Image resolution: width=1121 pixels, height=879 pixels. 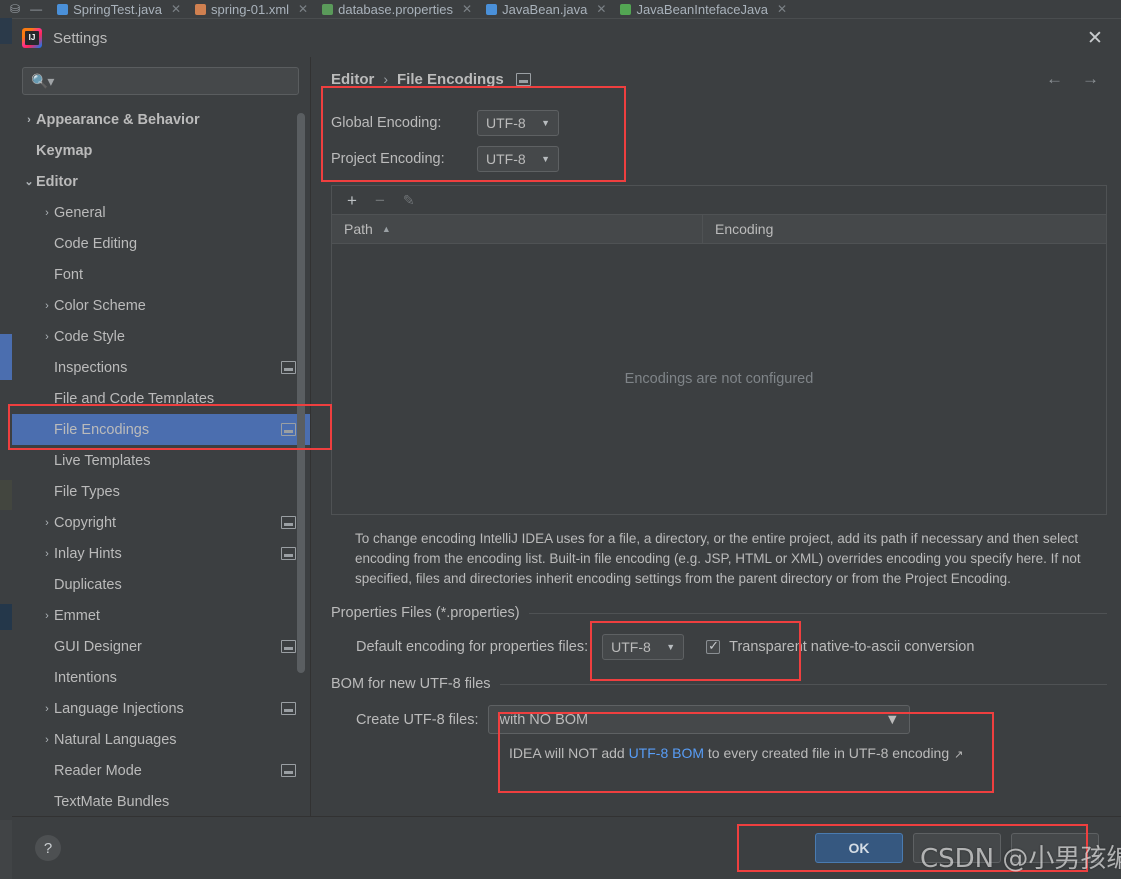 I want to click on sidebar-item-appearance-behavior: › Appearance & Behavior, so click(x=161, y=119).